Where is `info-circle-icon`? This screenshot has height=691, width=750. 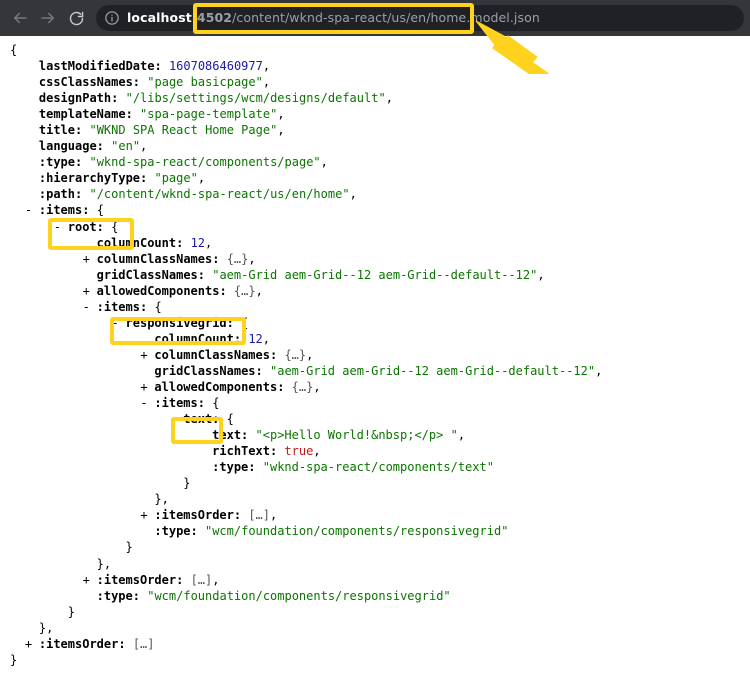
info-circle-icon is located at coordinates (112, 18).